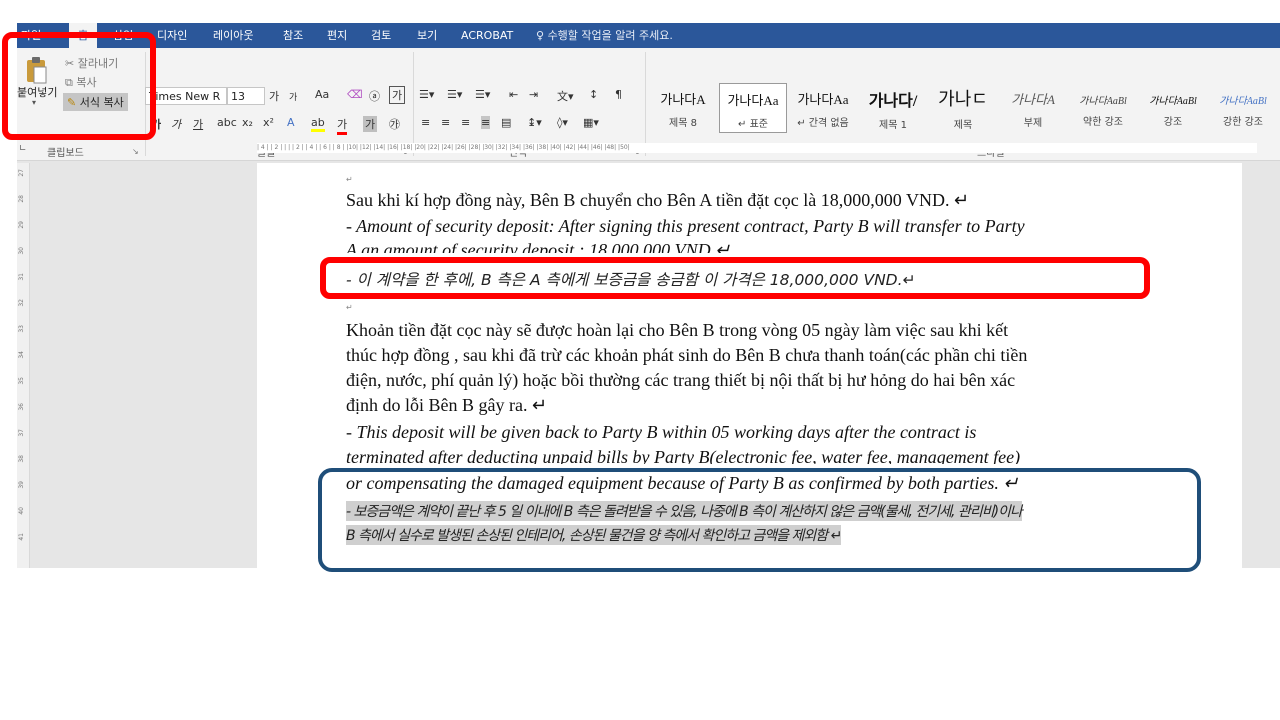 The image size is (1280, 720). I want to click on distribute-icon: ▤, so click(506, 122).